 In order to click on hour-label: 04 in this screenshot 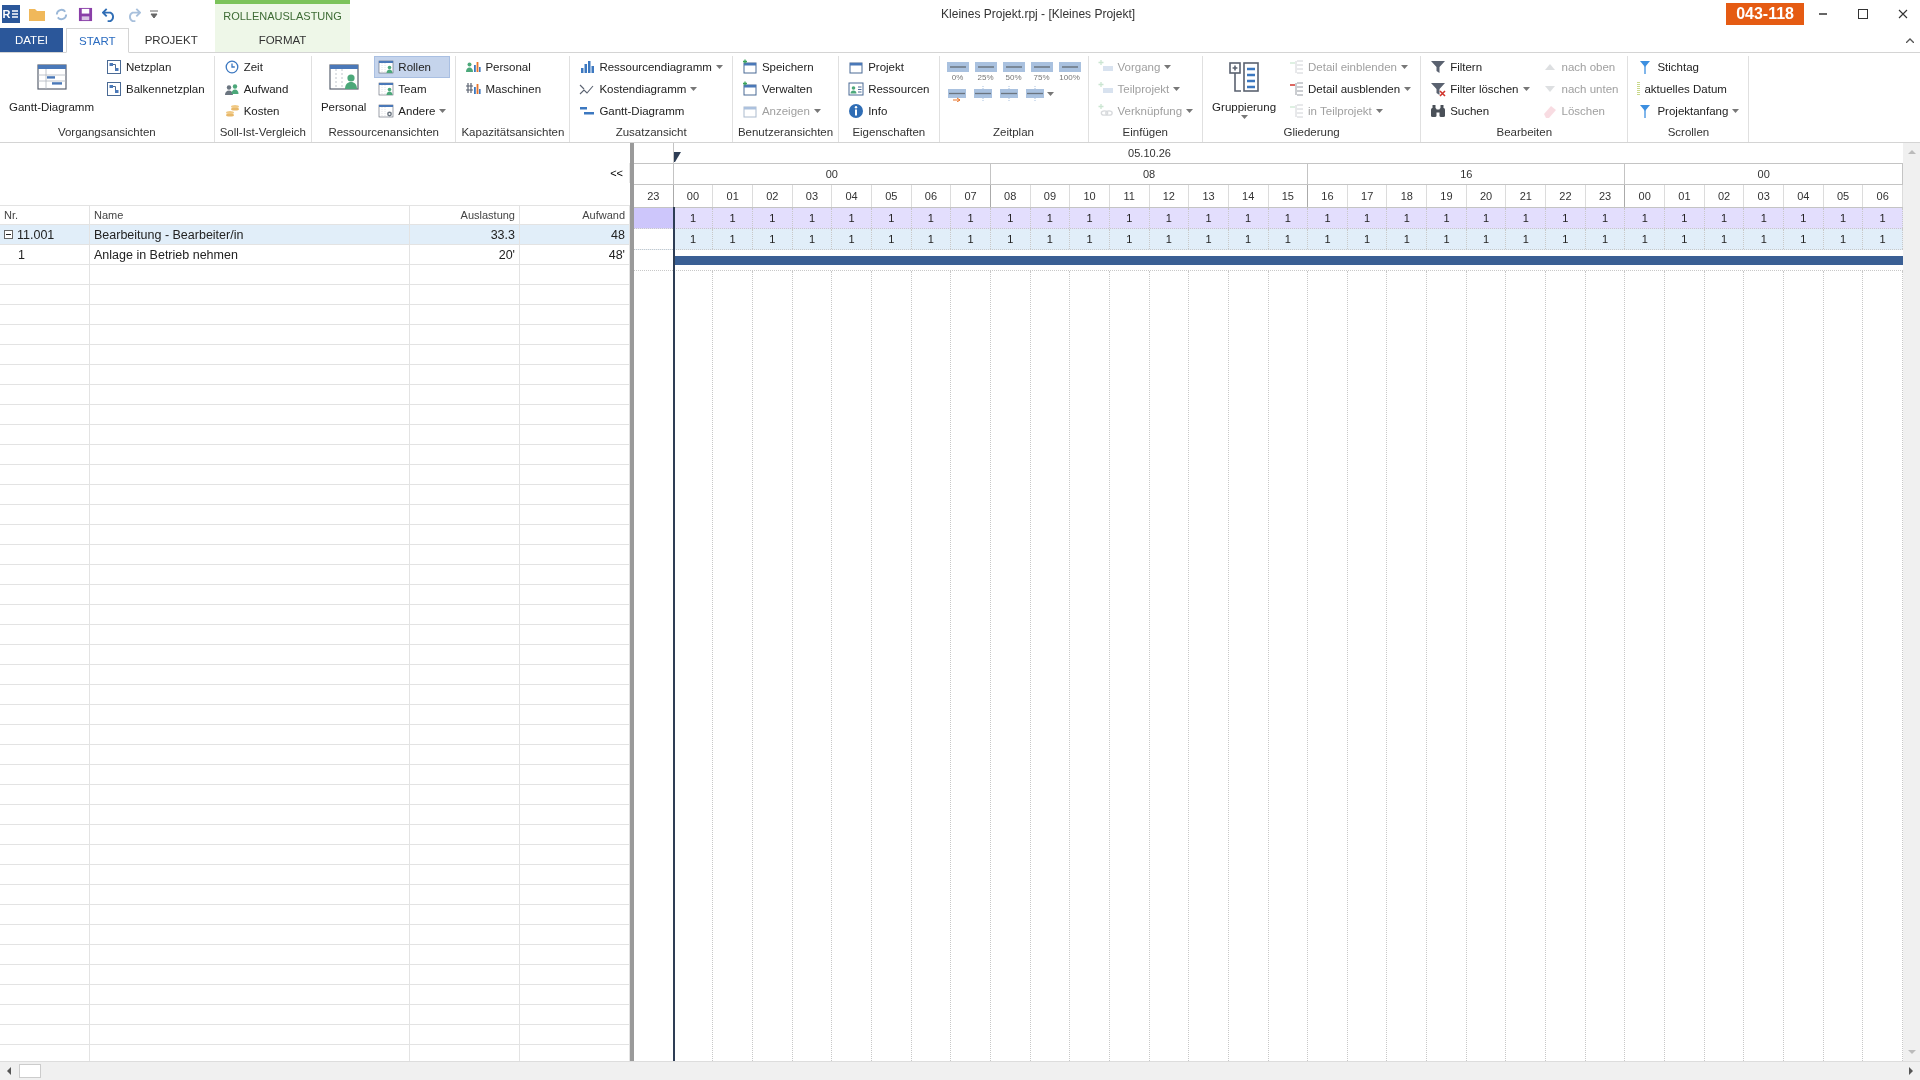, I will do `click(852, 196)`.